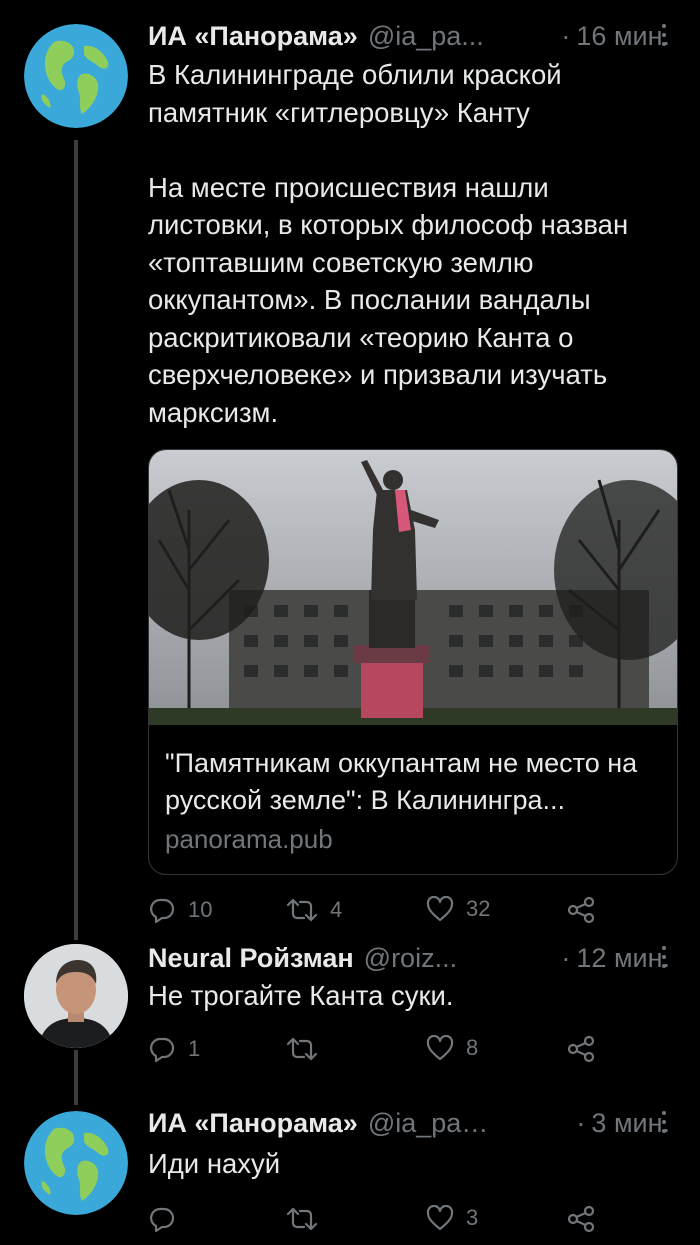 Image resolution: width=700 pixels, height=1245 pixels. Describe the element at coordinates (194, 1048) in the screenshot. I see `reply-count: 1` at that location.